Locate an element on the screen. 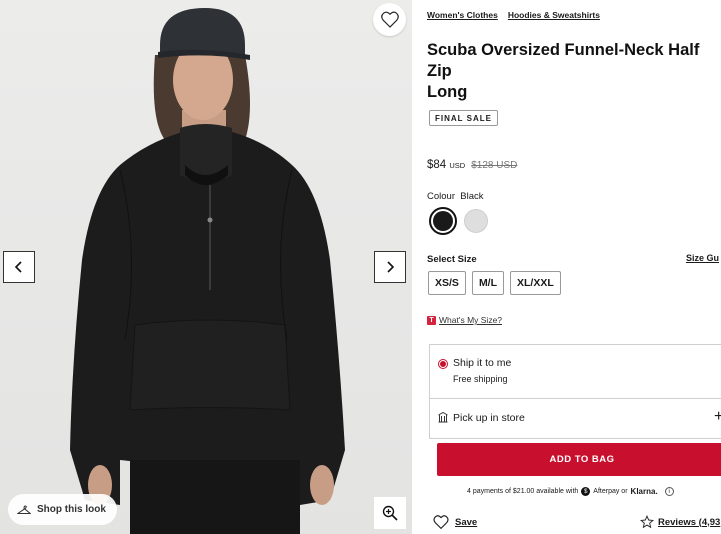 Image resolution: width=721 pixels, height=534 pixels. ship-to-me-option: Ship it to me Free shipping is located at coordinates (575, 372).